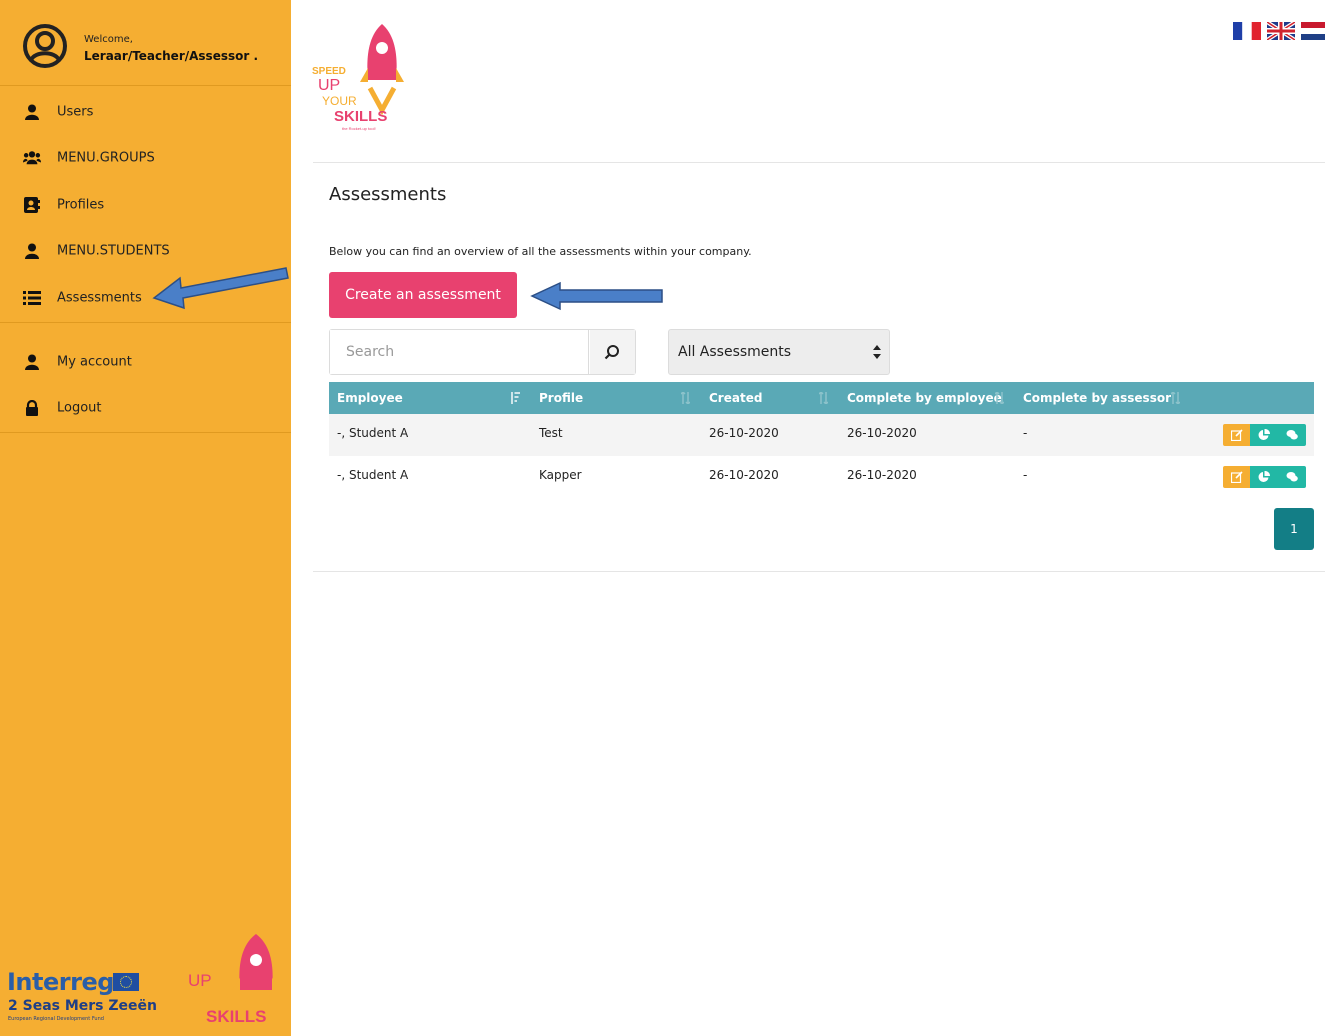 The image size is (1325, 1036). Describe the element at coordinates (126, 982) in the screenshot. I see `eu-flag-icon` at that location.